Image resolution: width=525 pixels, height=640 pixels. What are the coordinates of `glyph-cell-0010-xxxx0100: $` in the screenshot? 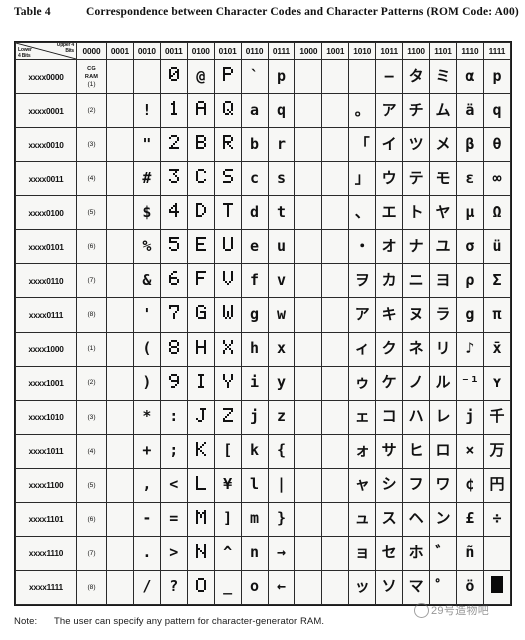 It's located at (146, 213).